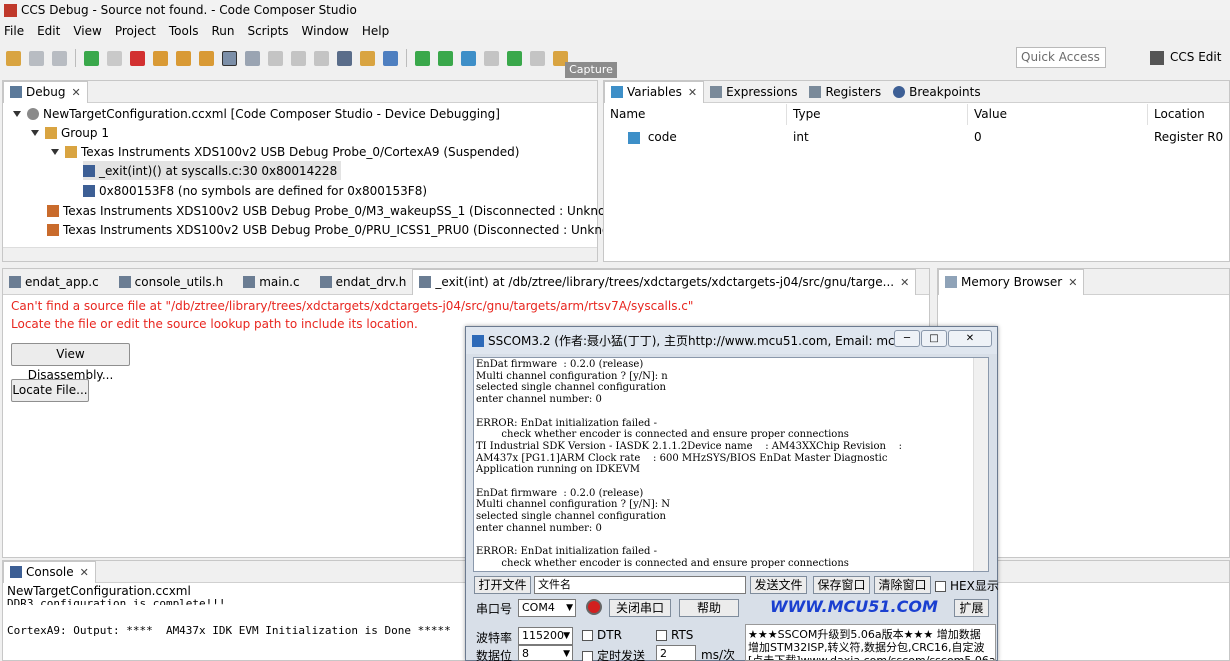  I want to click on save-all-icon, so click(59, 58).